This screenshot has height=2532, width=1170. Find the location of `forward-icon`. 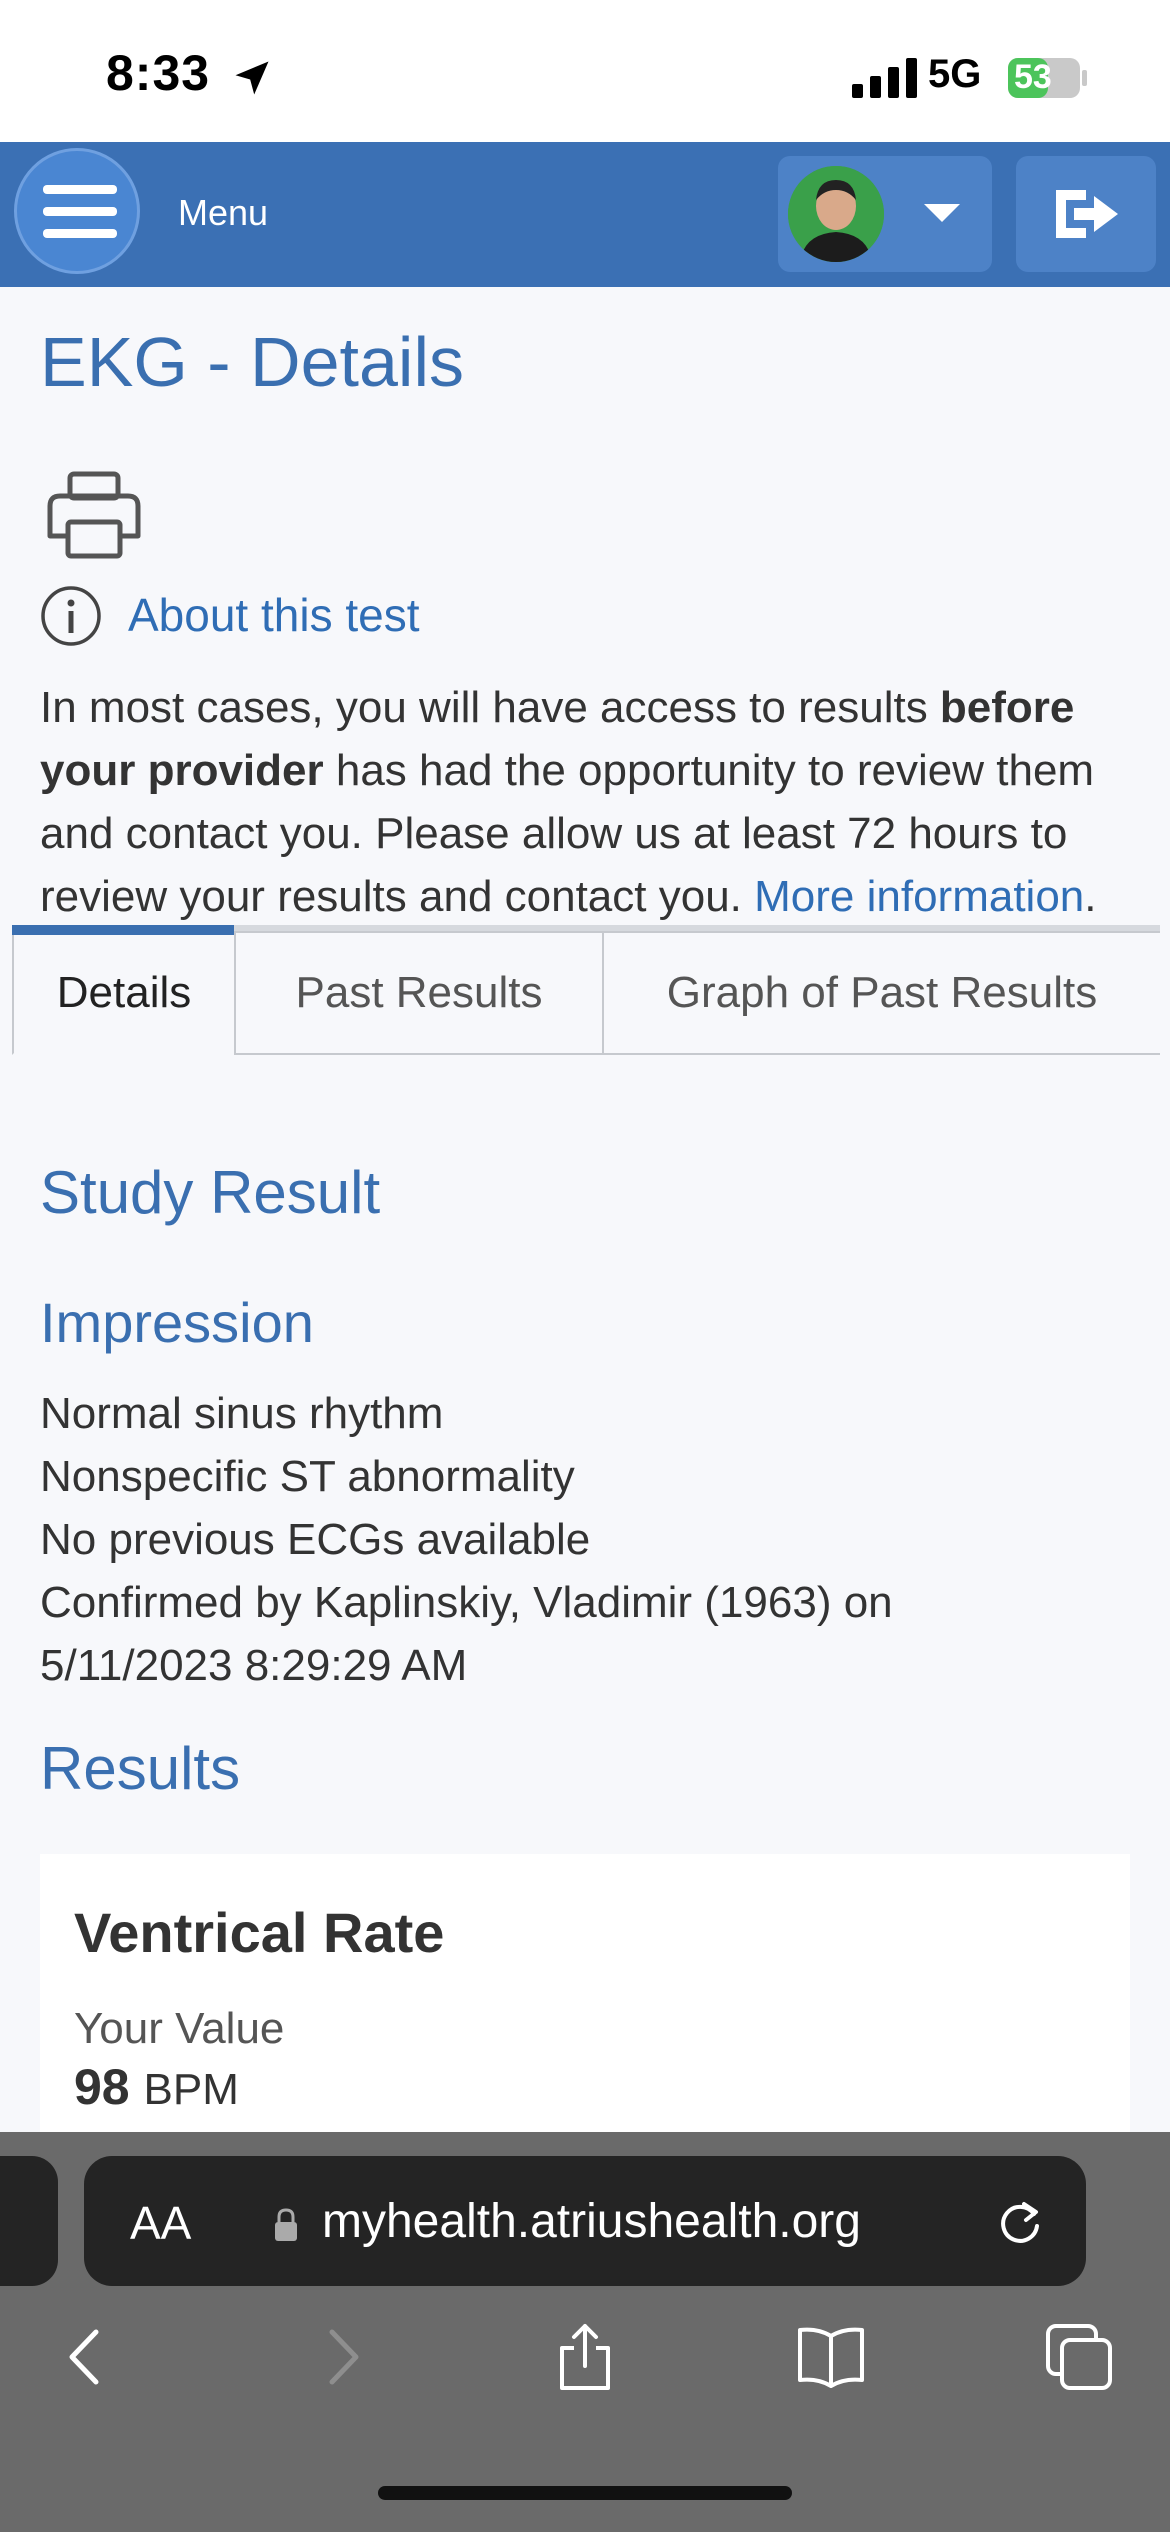

forward-icon is located at coordinates (341, 2357).